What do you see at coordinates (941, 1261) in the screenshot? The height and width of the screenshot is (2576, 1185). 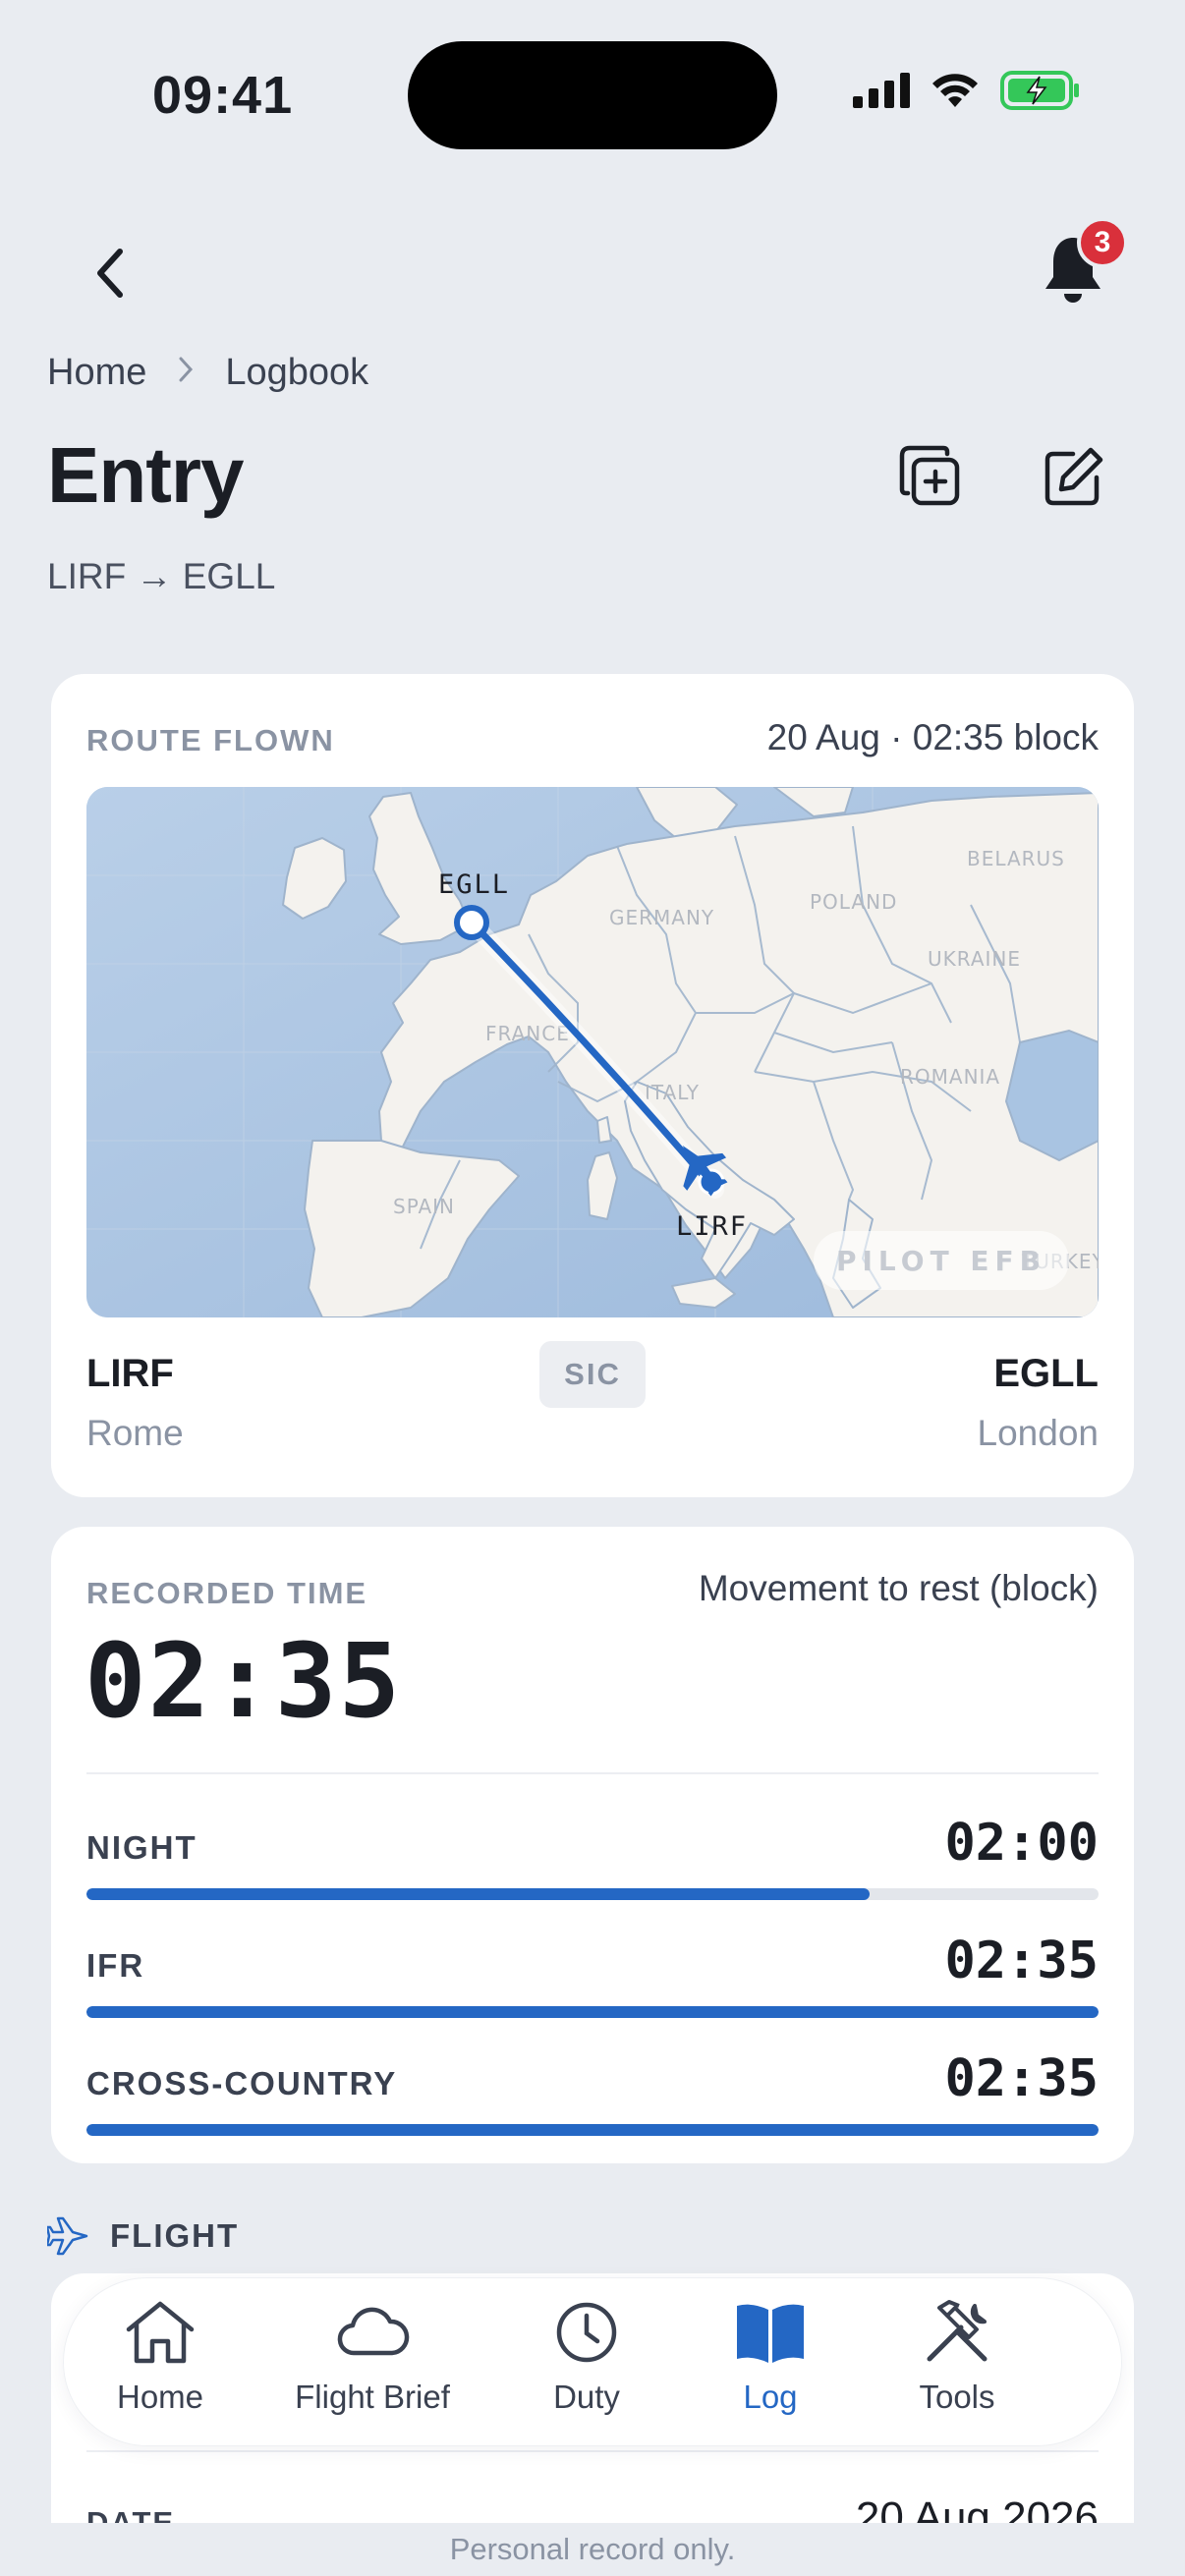 I see `map-watermark: PILOT EFB` at bounding box center [941, 1261].